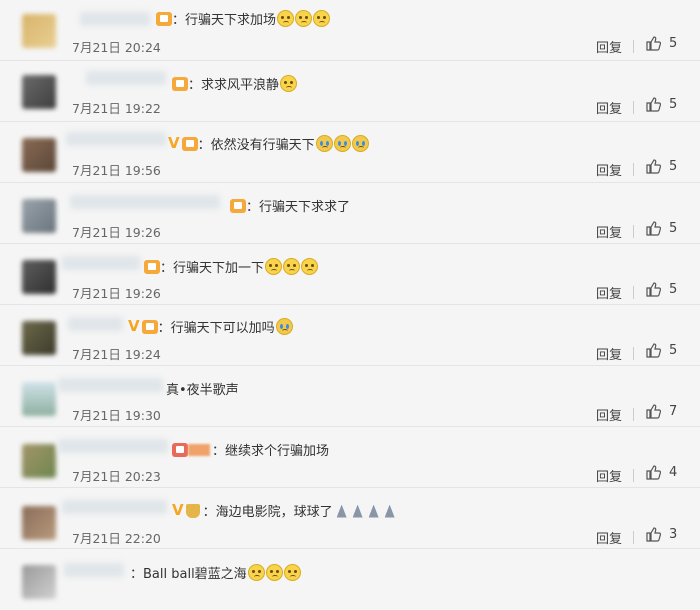 The image size is (700, 610). Describe the element at coordinates (271, 451) in the screenshot. I see `comment-text: ：继续求个行骗加场` at that location.